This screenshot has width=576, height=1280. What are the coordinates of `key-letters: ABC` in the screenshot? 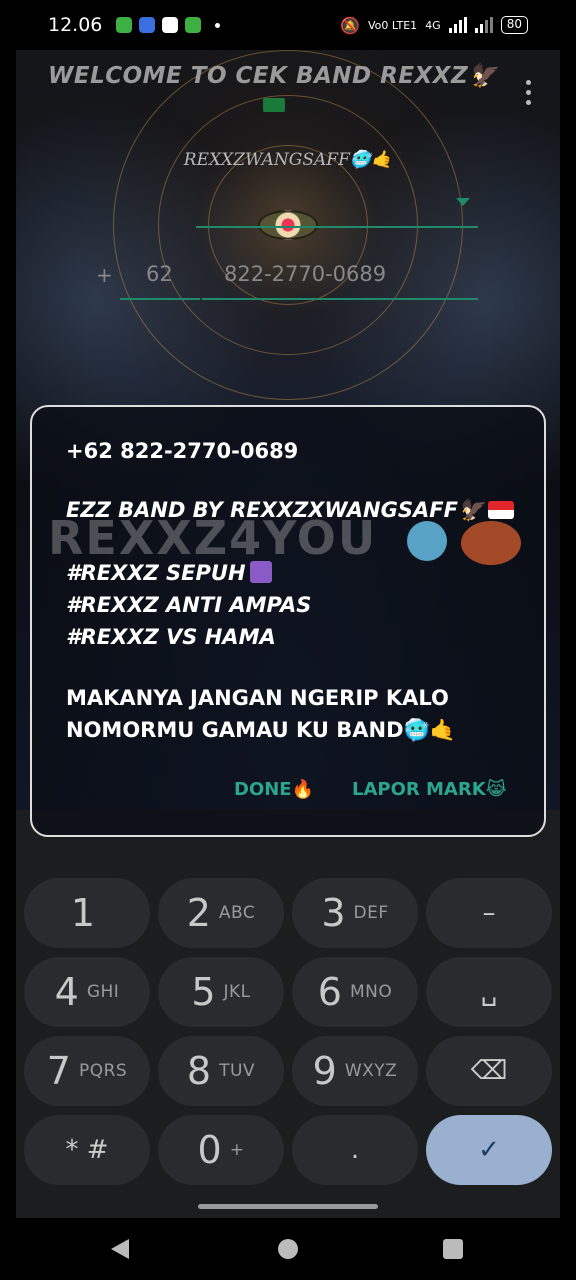 It's located at (237, 913).